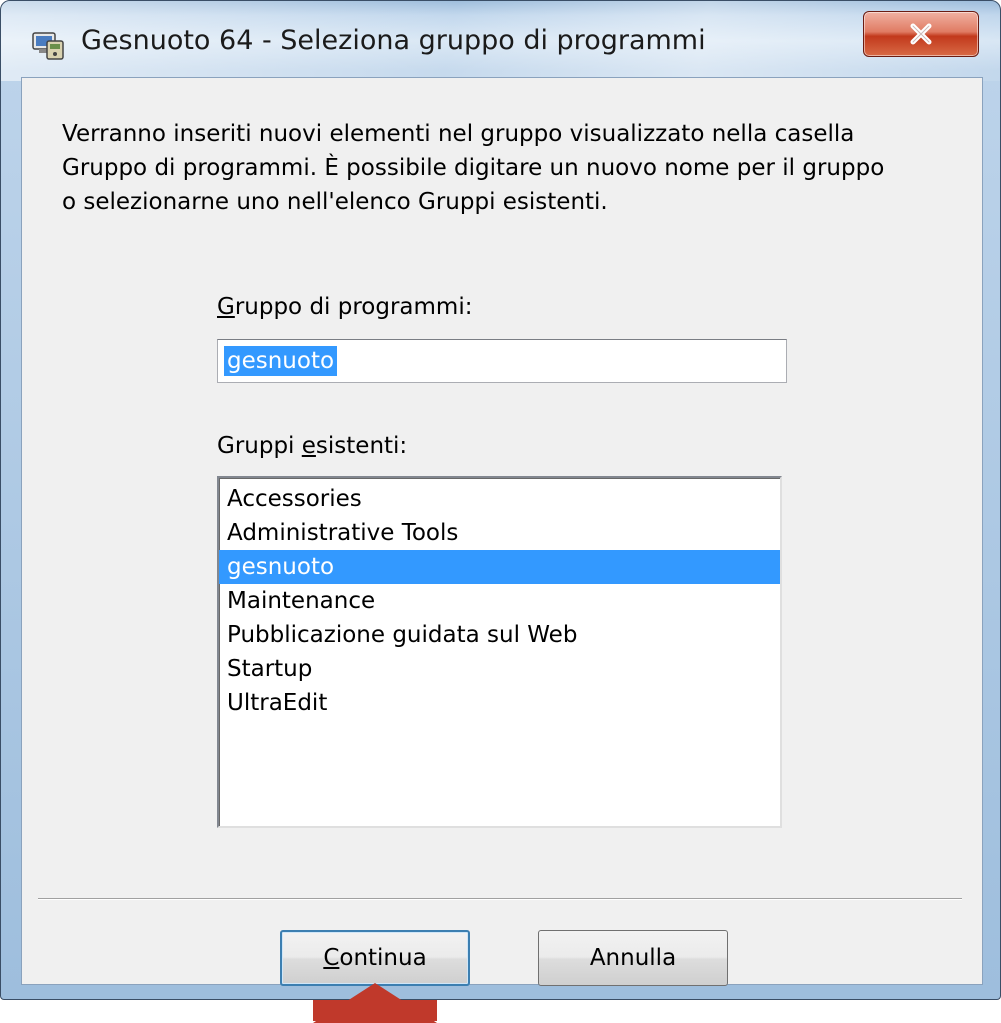 This screenshot has width=1001, height=1023. I want to click on list-item: Administrative Tools, so click(499, 533).